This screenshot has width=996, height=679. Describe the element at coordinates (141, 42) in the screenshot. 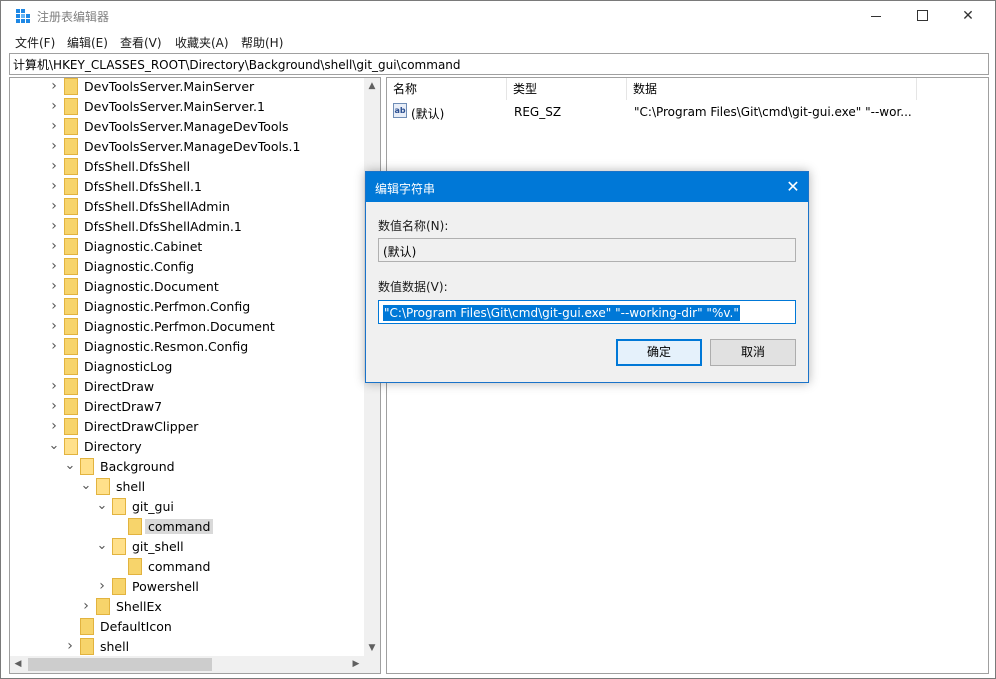

I see `menu-view: 查看(V)` at that location.